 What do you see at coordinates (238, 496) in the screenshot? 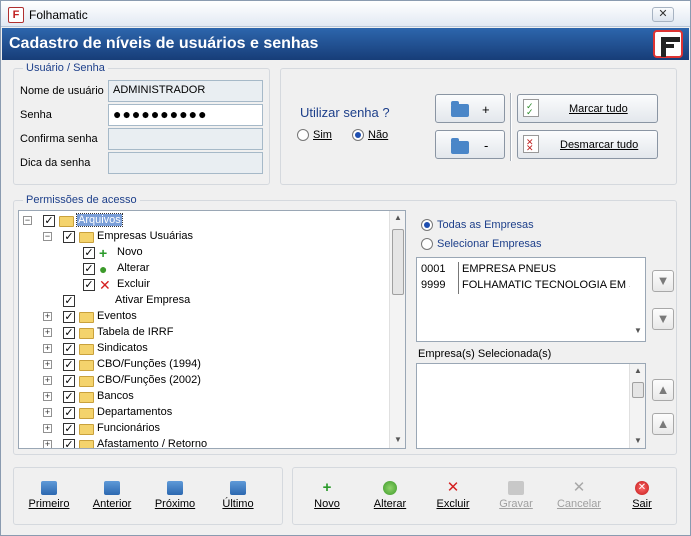
I see `last-record-button: Último` at bounding box center [238, 496].